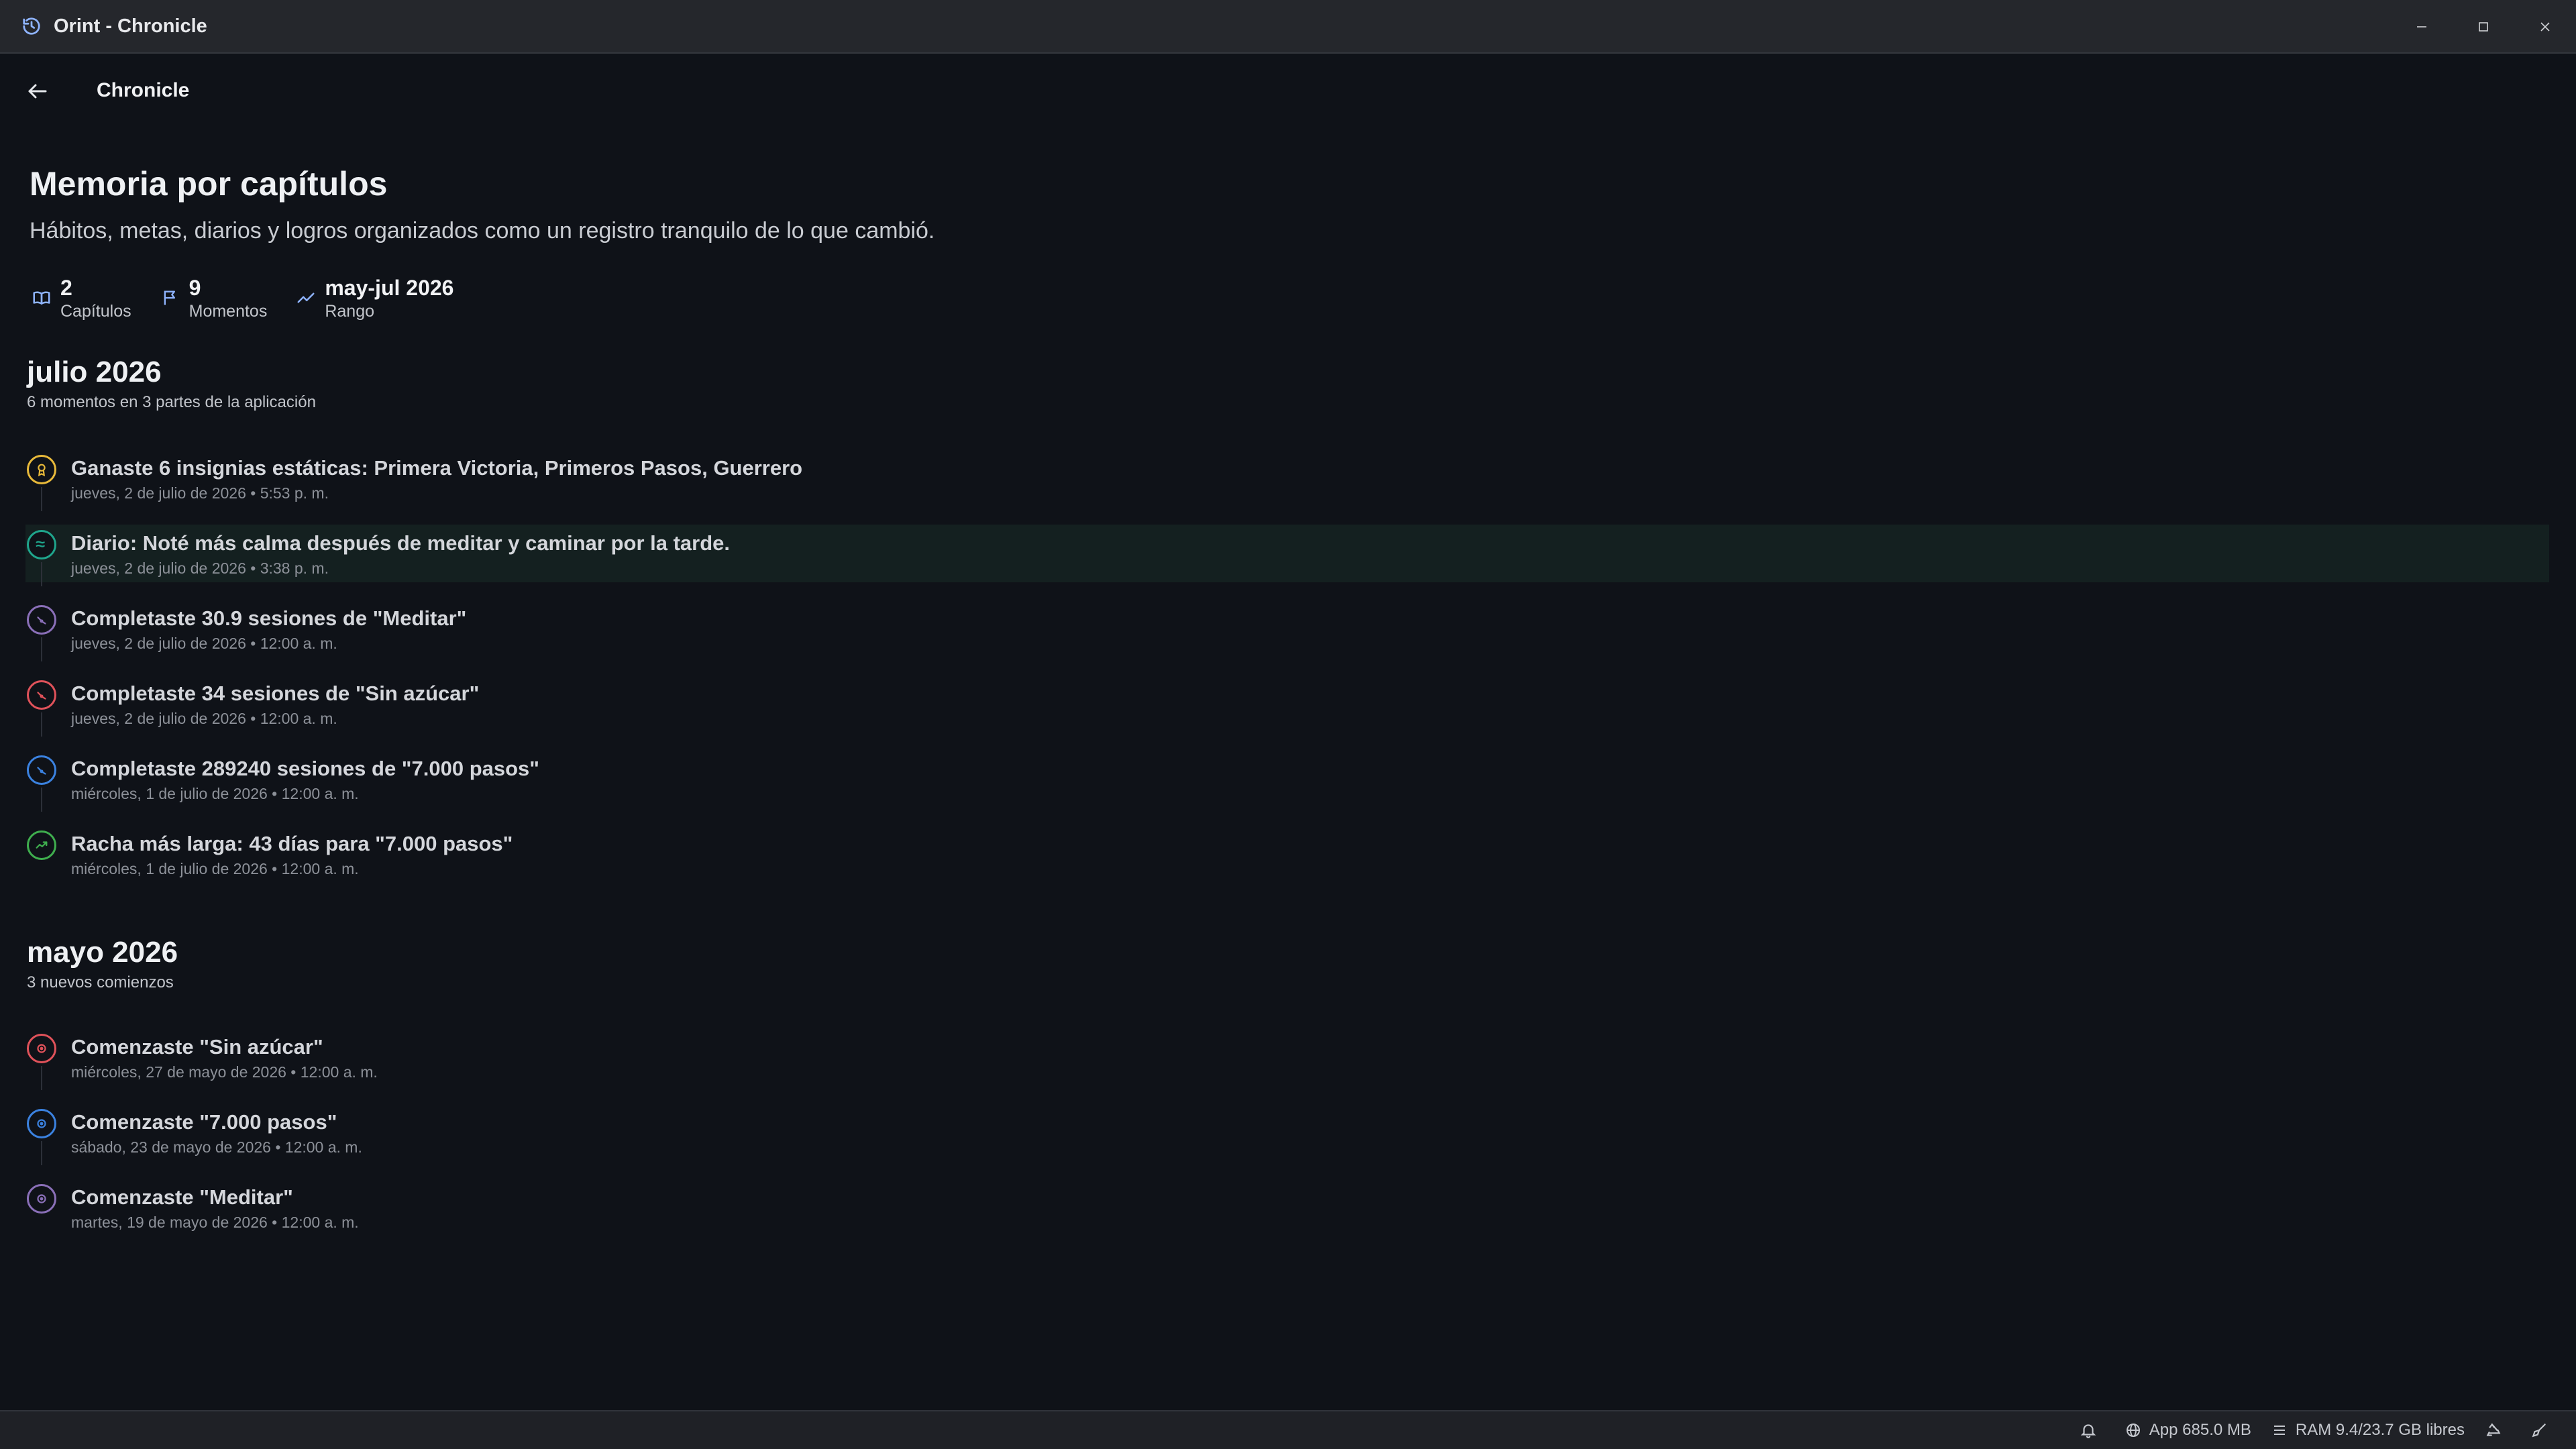  Describe the element at coordinates (95, 311) in the screenshot. I see `stat-label: Capítulos` at that location.